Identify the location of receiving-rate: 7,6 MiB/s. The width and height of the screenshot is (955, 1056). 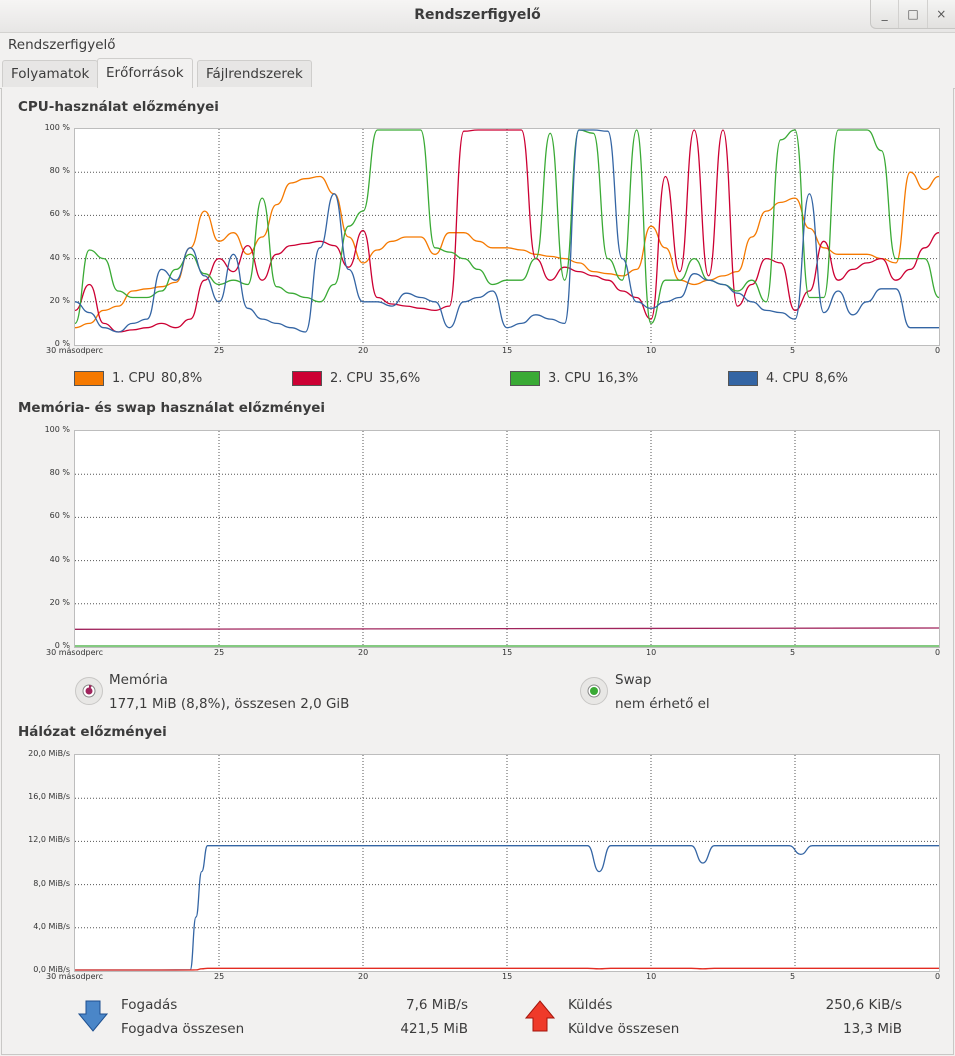
(436, 1005).